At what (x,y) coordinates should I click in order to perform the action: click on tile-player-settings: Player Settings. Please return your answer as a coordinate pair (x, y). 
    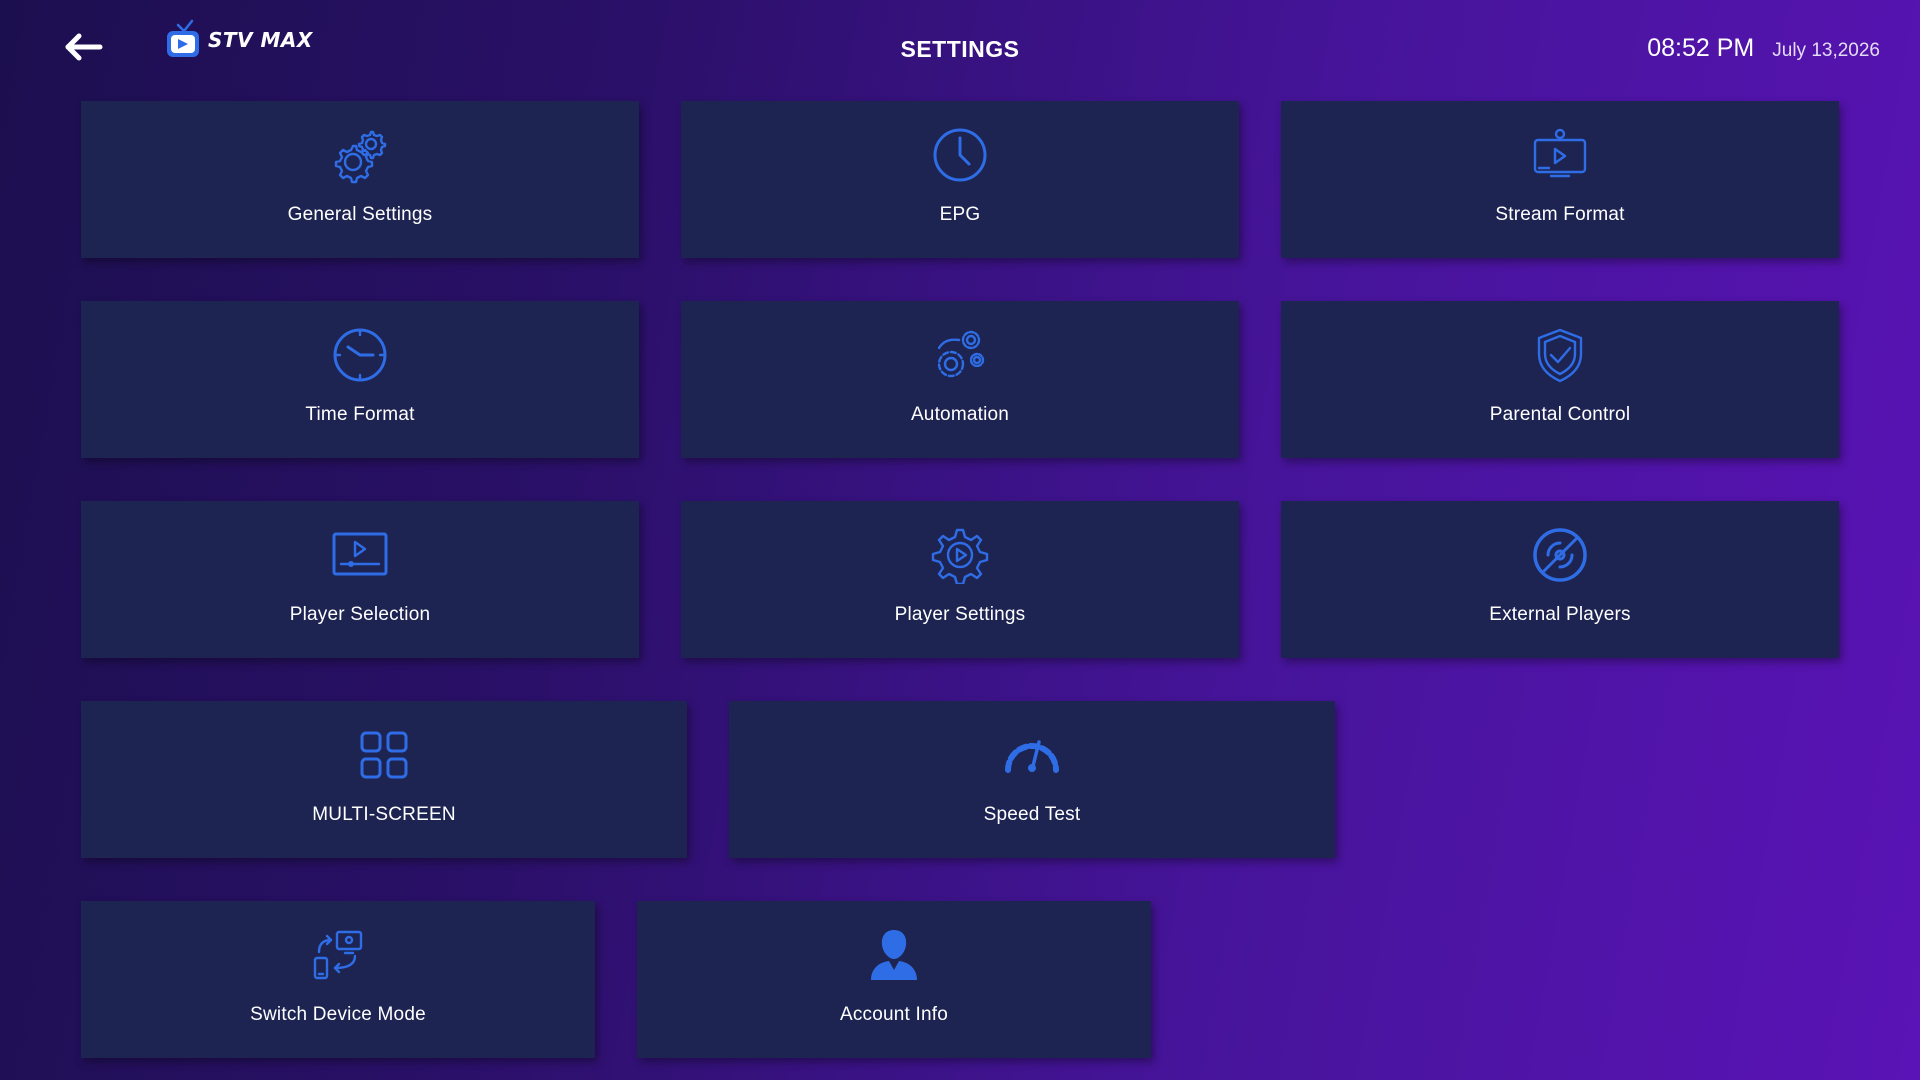
    Looking at the image, I should click on (960, 579).